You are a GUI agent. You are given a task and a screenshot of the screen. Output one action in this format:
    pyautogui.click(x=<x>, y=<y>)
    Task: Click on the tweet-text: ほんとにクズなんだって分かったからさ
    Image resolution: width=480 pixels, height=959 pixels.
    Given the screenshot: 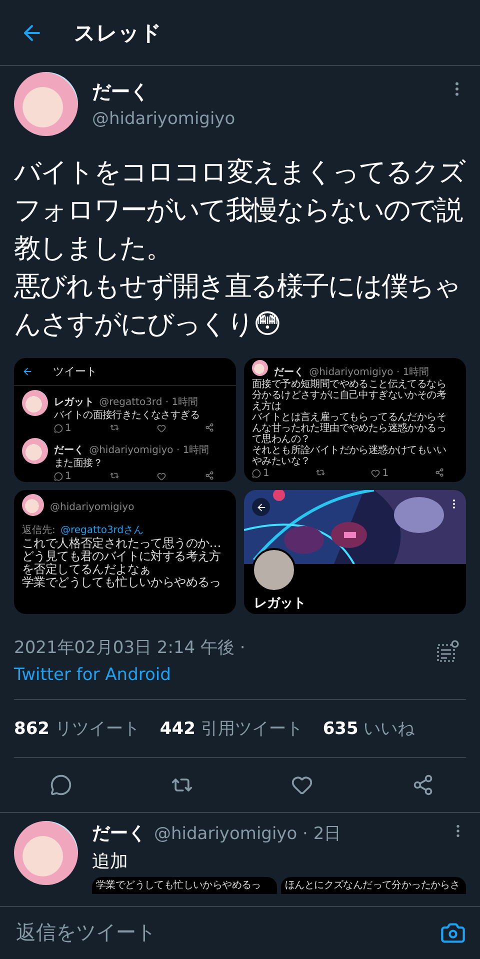 What is the action you would take?
    pyautogui.click(x=372, y=885)
    